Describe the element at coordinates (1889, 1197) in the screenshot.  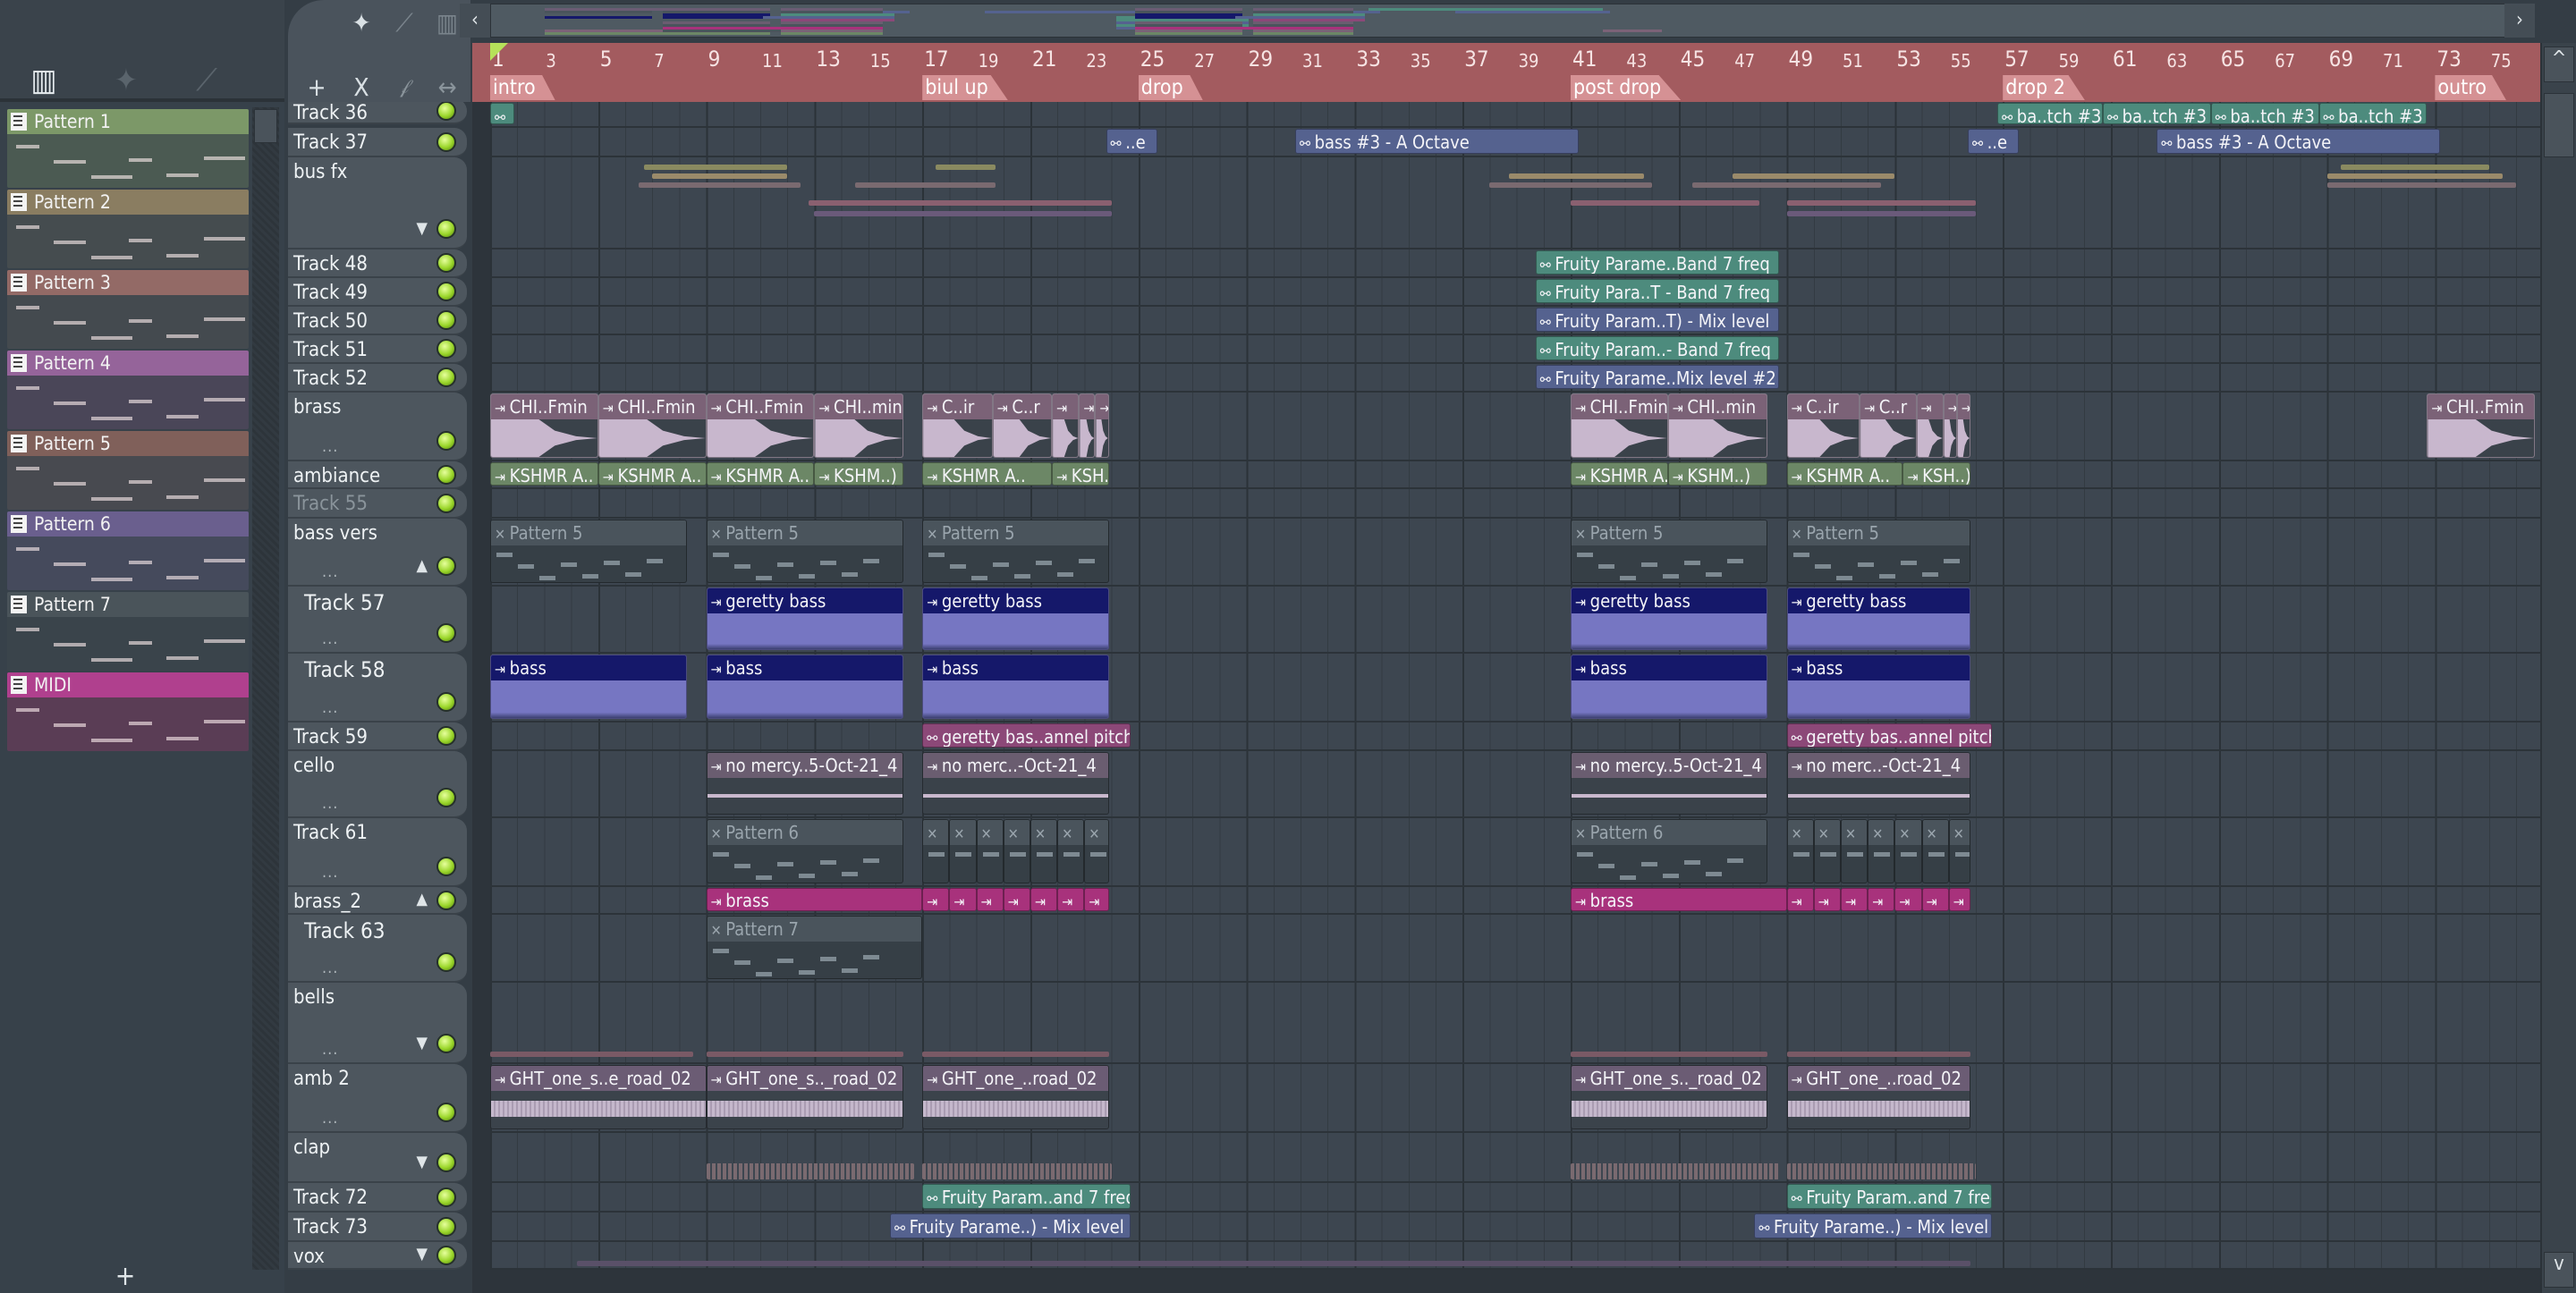
I see `clip-header: ⚯ Fruity Param..and 7 freq` at that location.